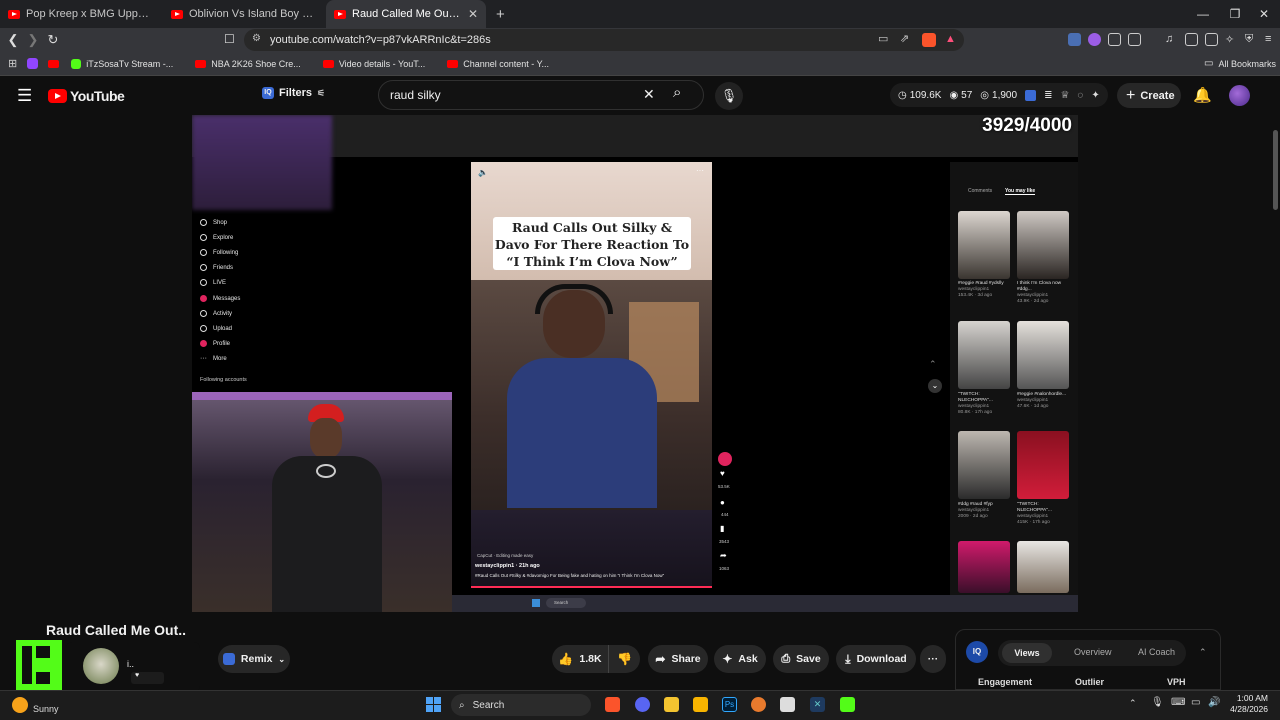  I want to click on brave-browser-icon, so click(612, 704).